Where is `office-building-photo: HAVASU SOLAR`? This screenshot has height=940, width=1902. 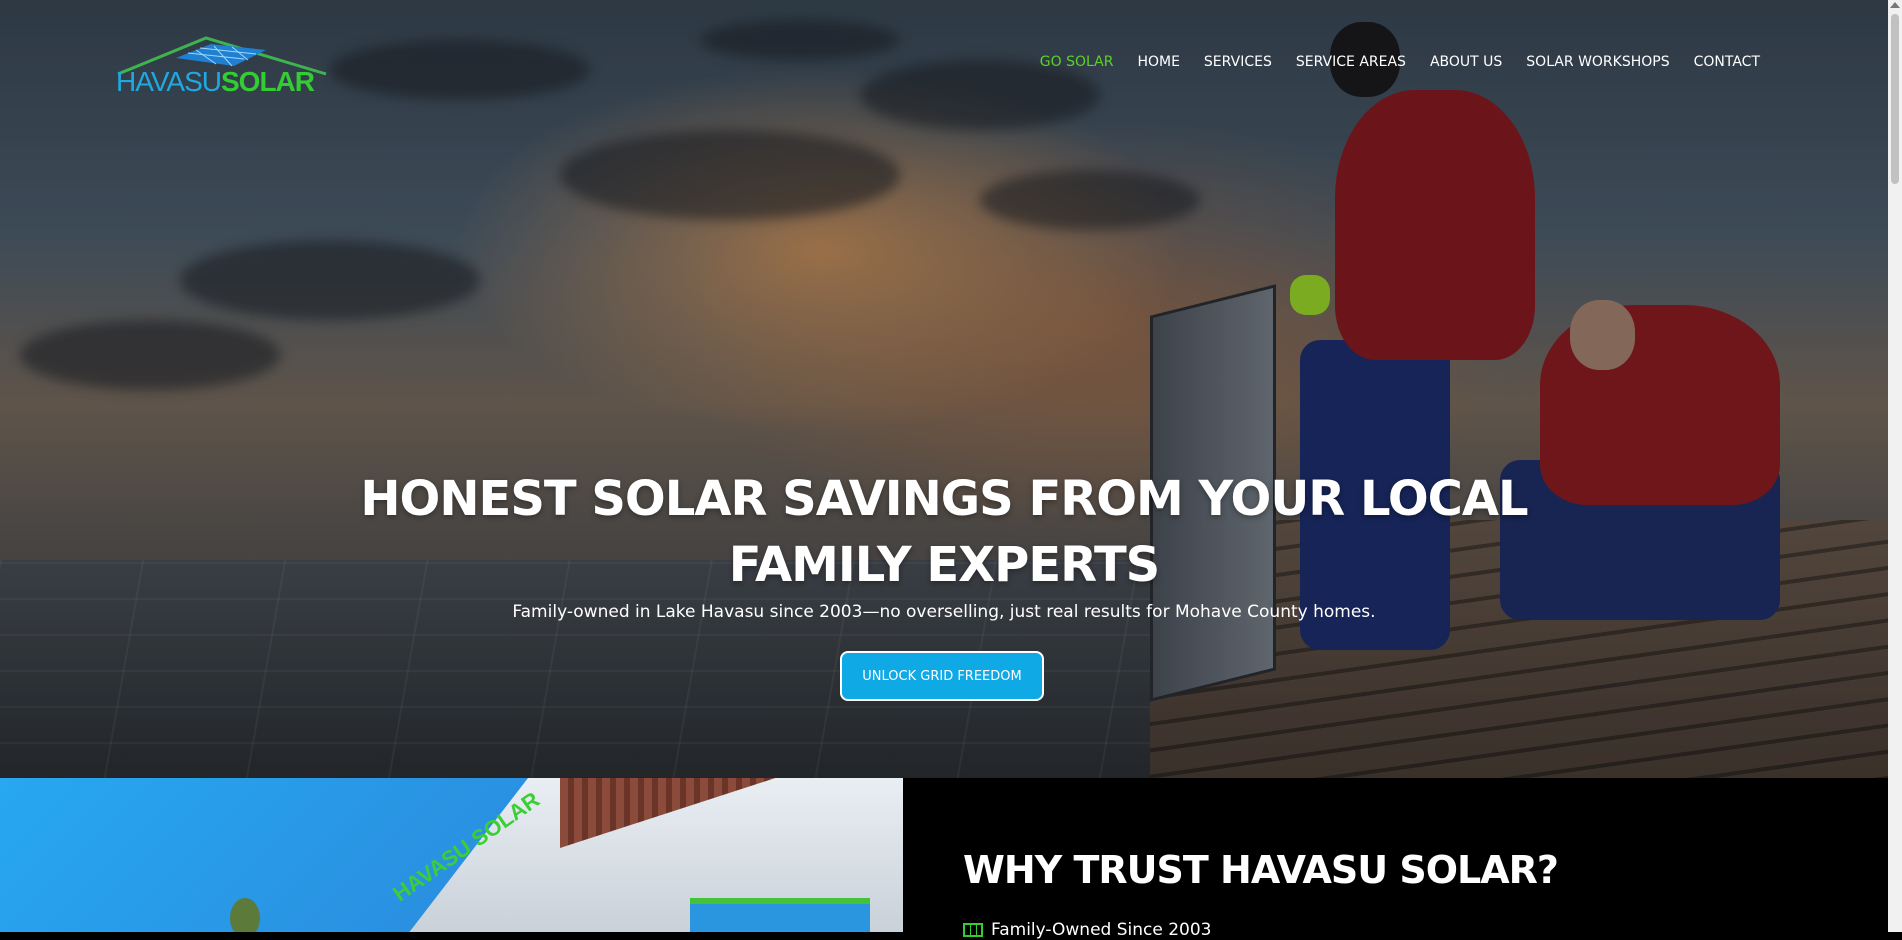
office-building-photo: HAVASU SOLAR is located at coordinates (451, 855).